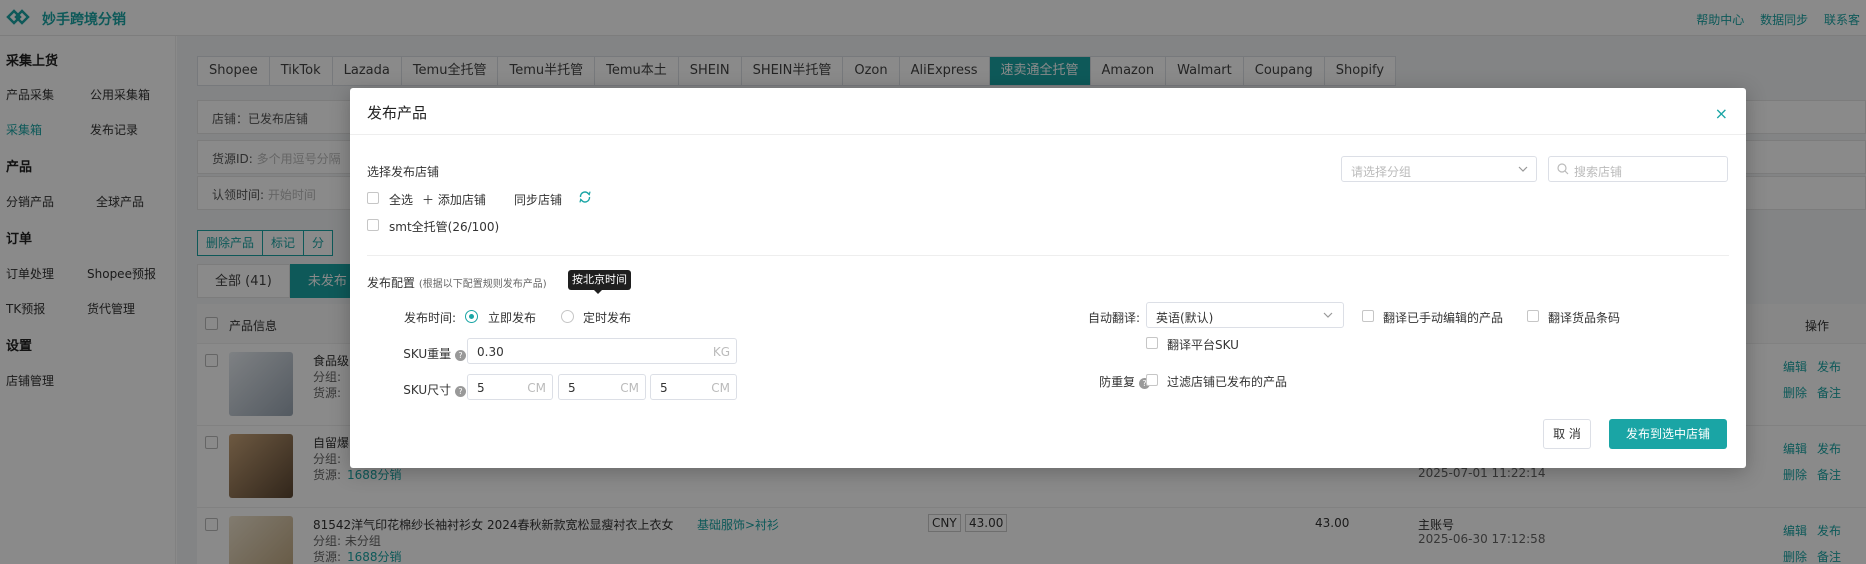 This screenshot has height=564, width=1866. Describe the element at coordinates (510, 387) in the screenshot. I see `sku-length-input: 5 CM` at that location.